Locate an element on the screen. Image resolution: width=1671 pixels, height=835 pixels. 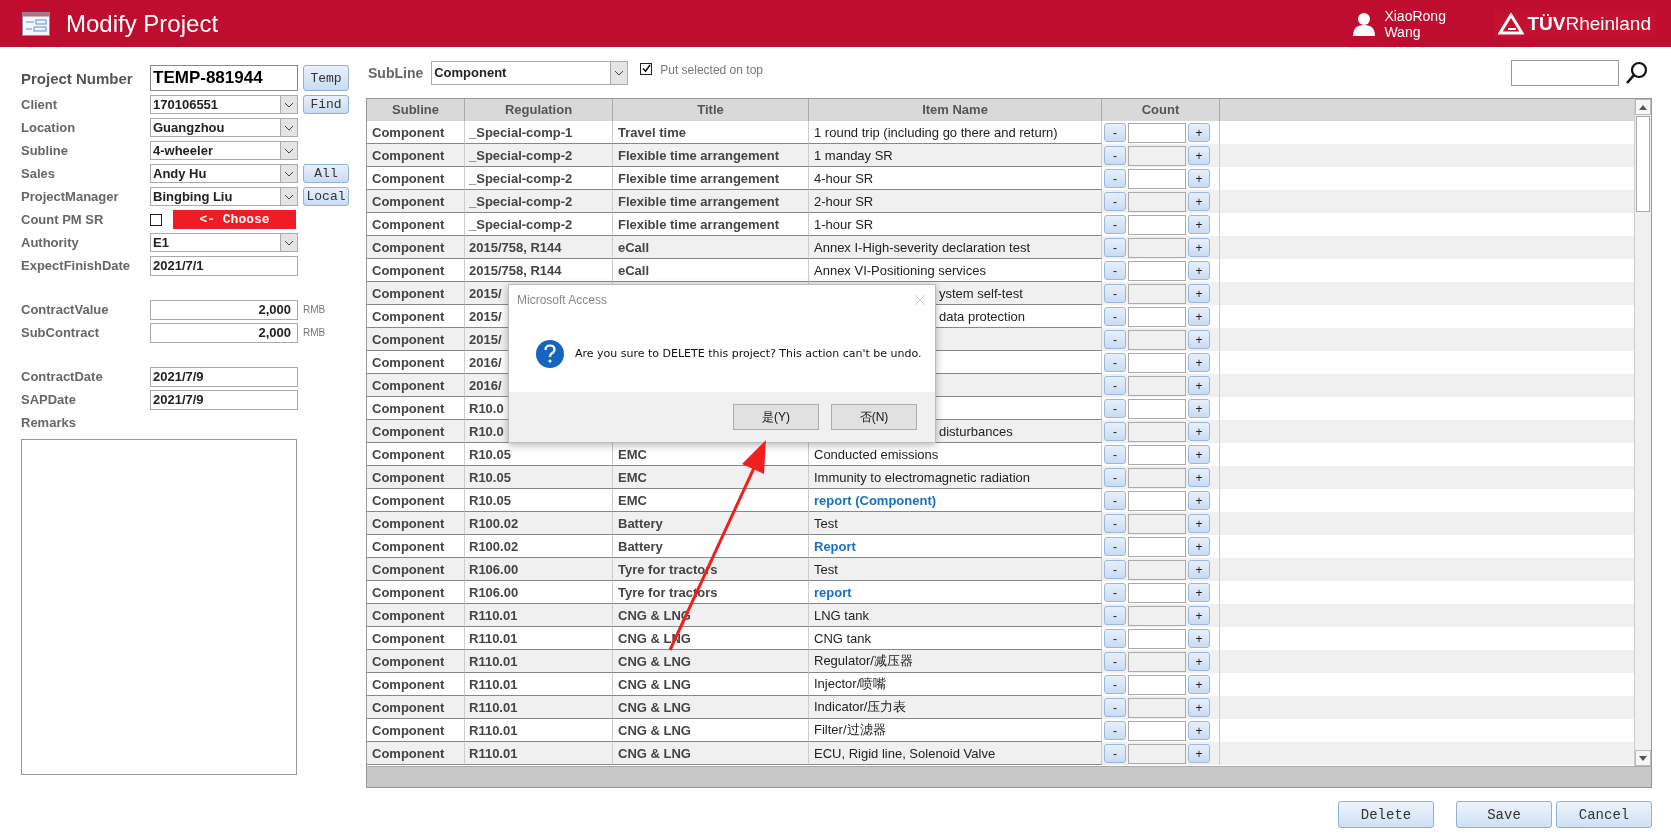
dropdown-field: Andy Hu is located at coordinates (224, 173).